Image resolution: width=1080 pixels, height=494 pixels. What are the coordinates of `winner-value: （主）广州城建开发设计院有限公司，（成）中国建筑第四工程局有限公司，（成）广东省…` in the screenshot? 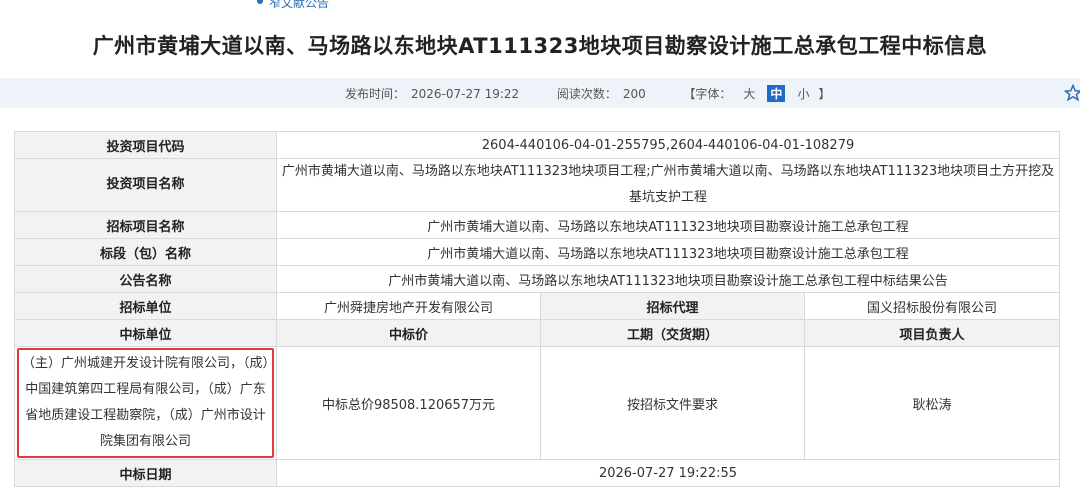 It's located at (145, 403).